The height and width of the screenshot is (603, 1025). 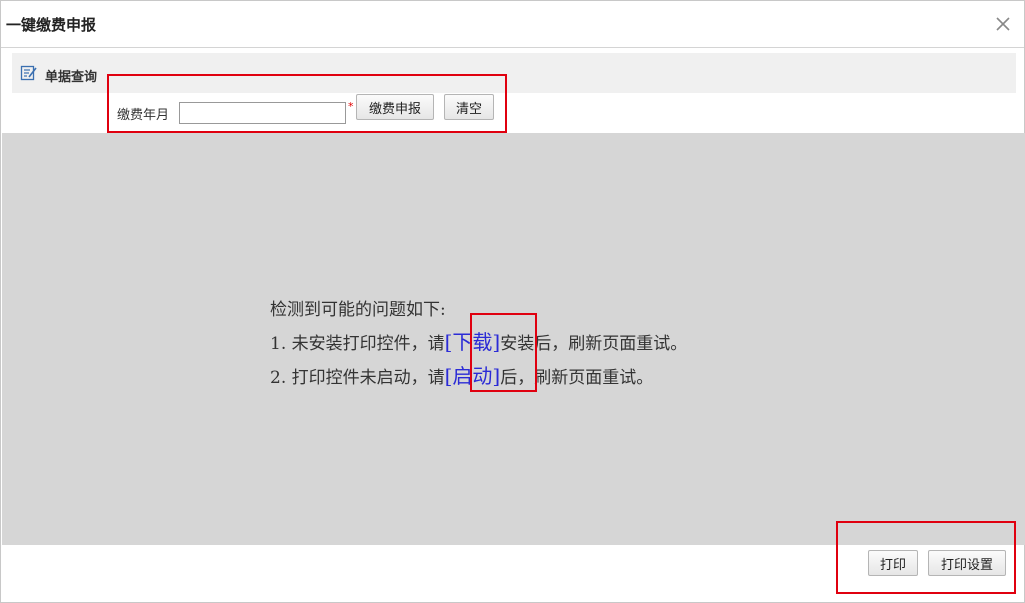 I want to click on month-input, so click(x=262, y=113).